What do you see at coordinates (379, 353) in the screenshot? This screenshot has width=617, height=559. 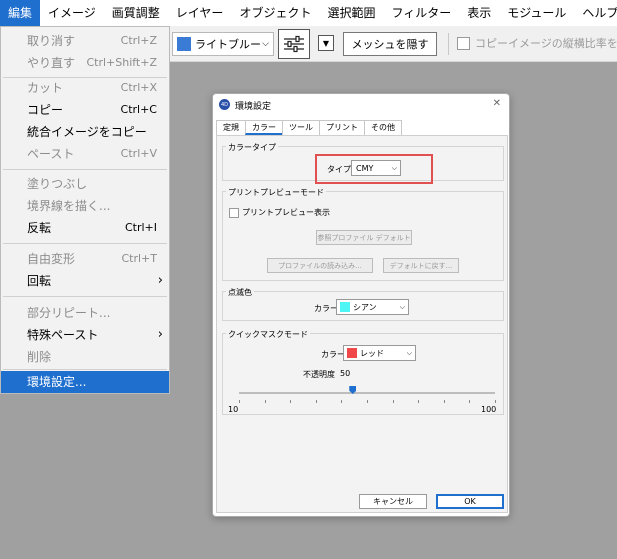 I see `mask-color-dropdown: レッド ⌵` at bounding box center [379, 353].